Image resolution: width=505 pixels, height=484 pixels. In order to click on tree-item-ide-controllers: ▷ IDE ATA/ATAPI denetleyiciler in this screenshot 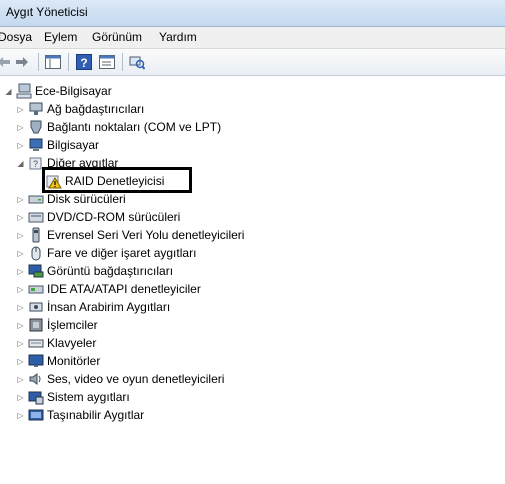, I will do `click(108, 289)`.